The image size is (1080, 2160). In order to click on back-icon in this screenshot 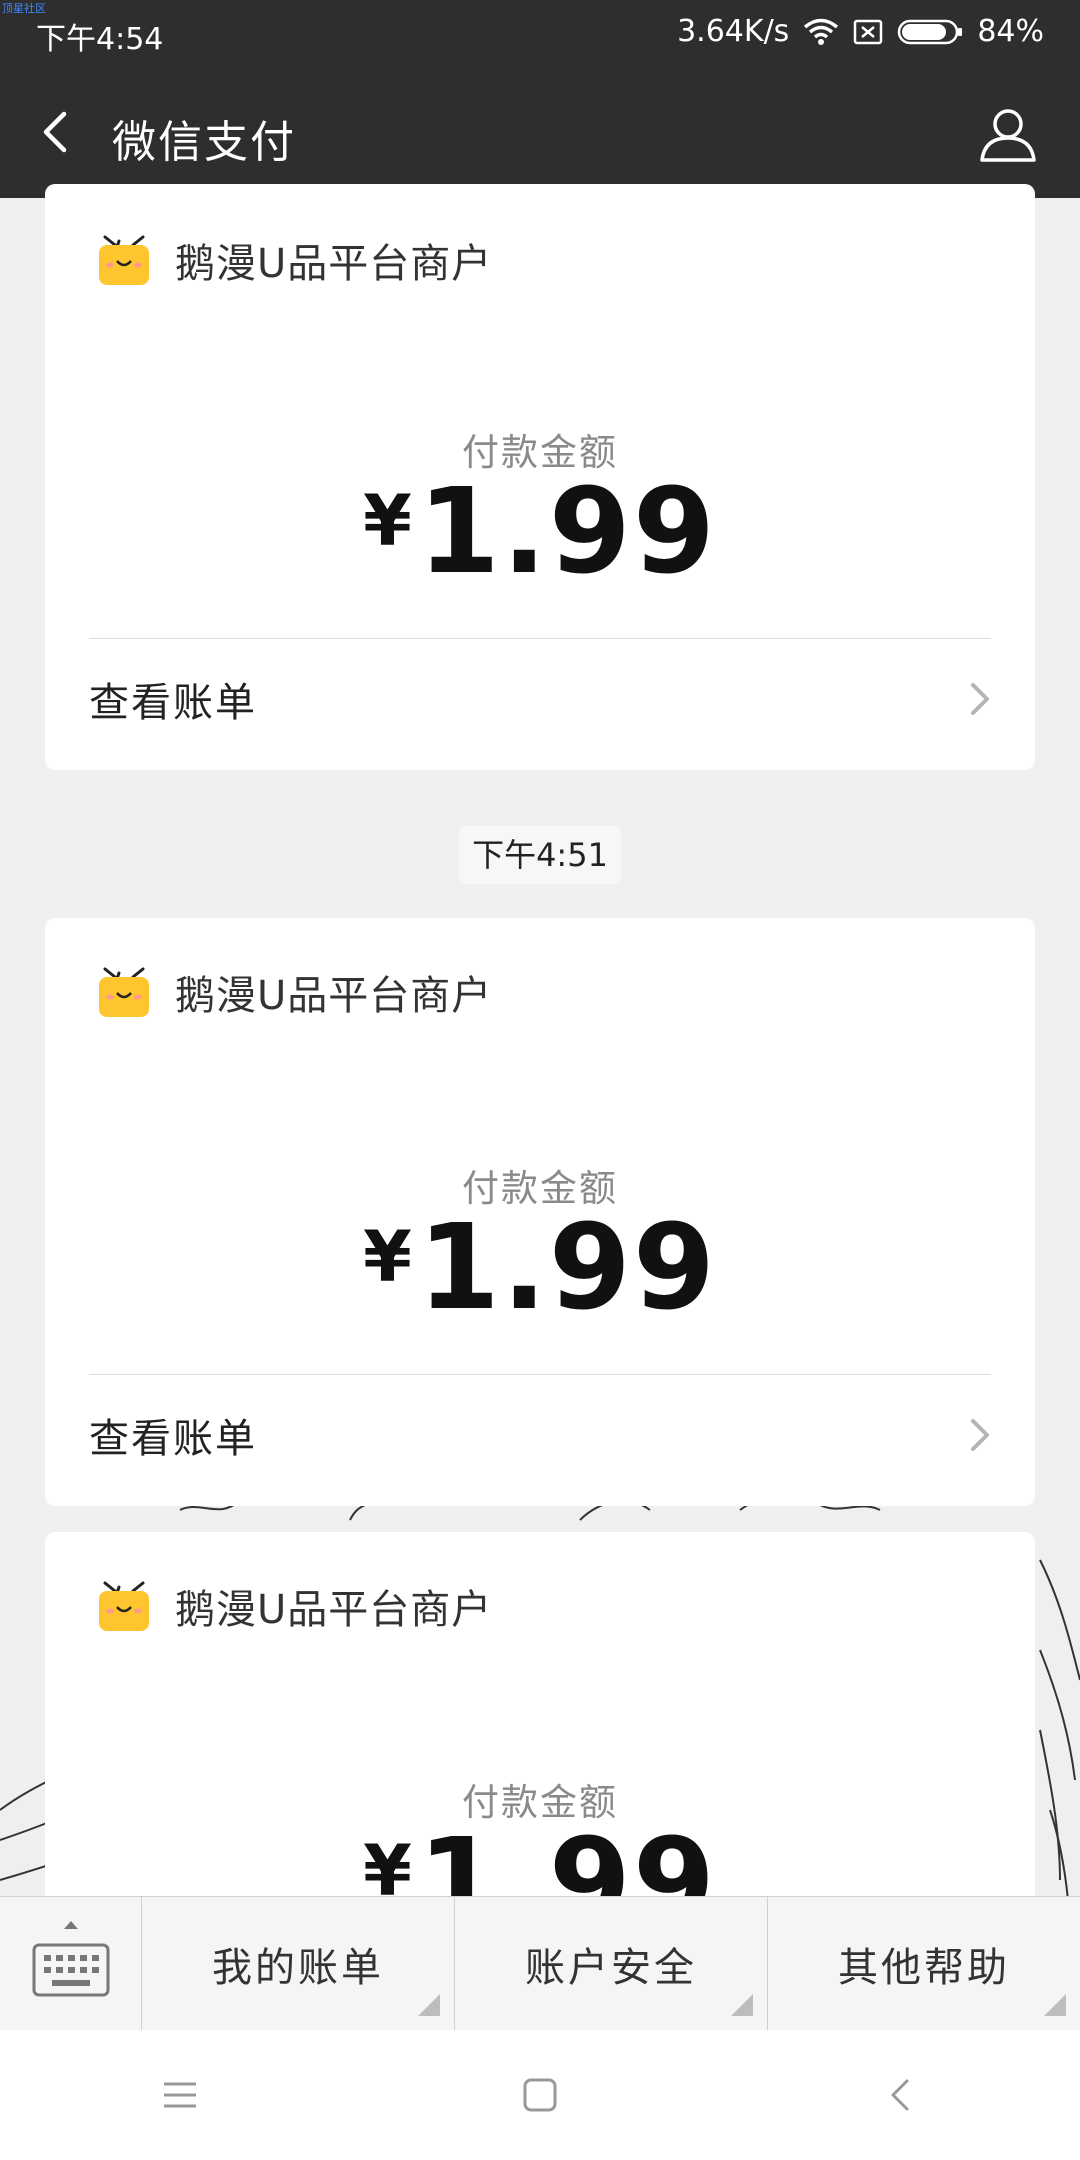, I will do `click(900, 2095)`.